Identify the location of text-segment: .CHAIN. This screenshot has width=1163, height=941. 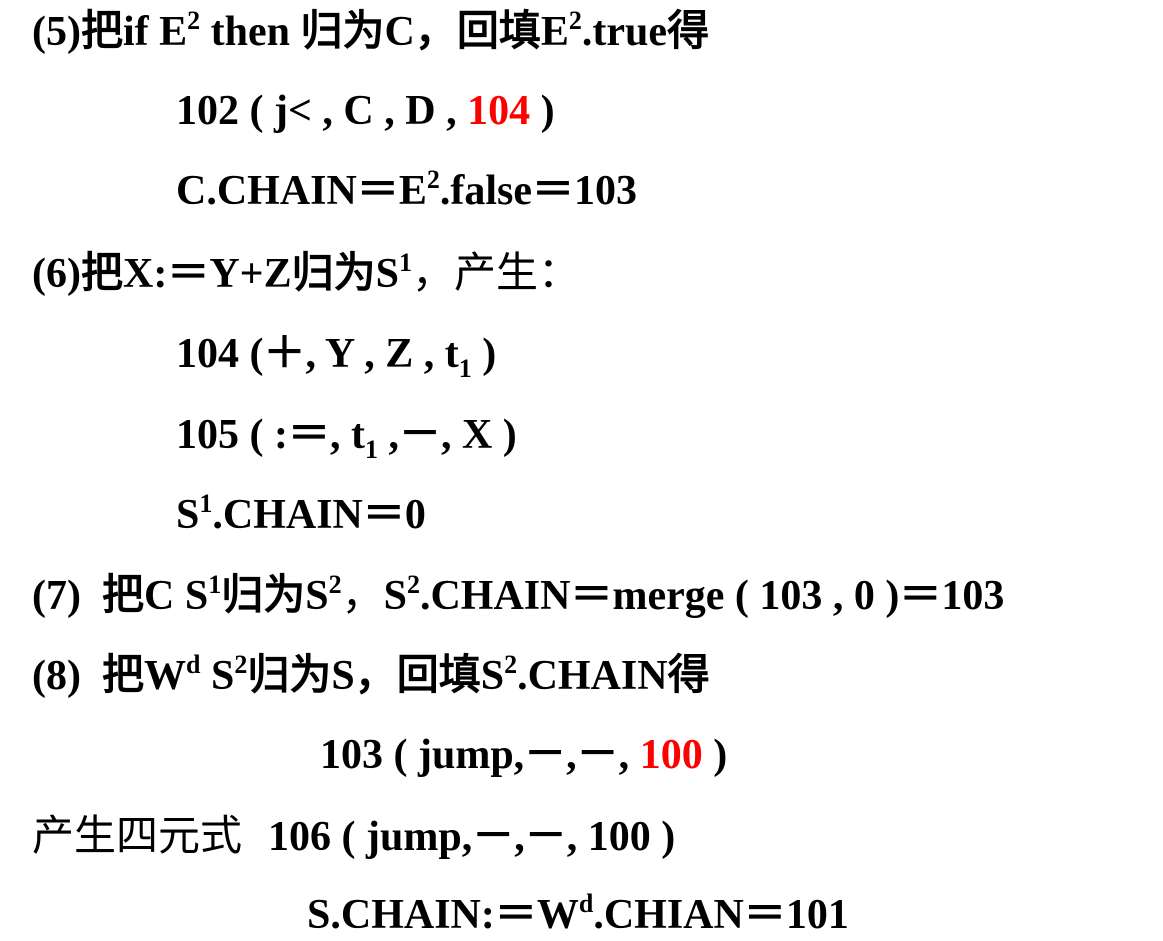
(592, 676).